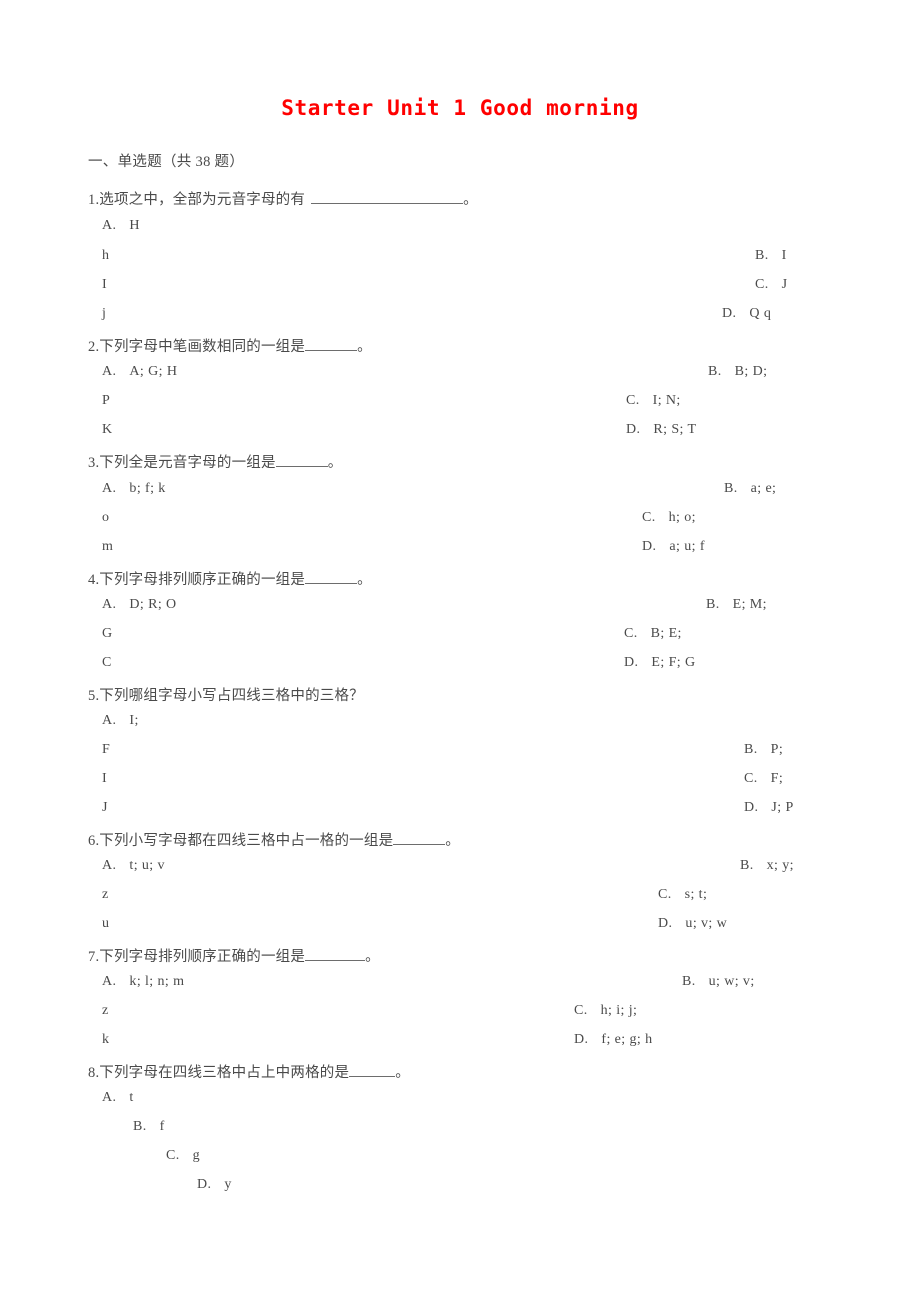  Describe the element at coordinates (133, 866) in the screenshot. I see `option-6-A: A. t; u; v` at that location.